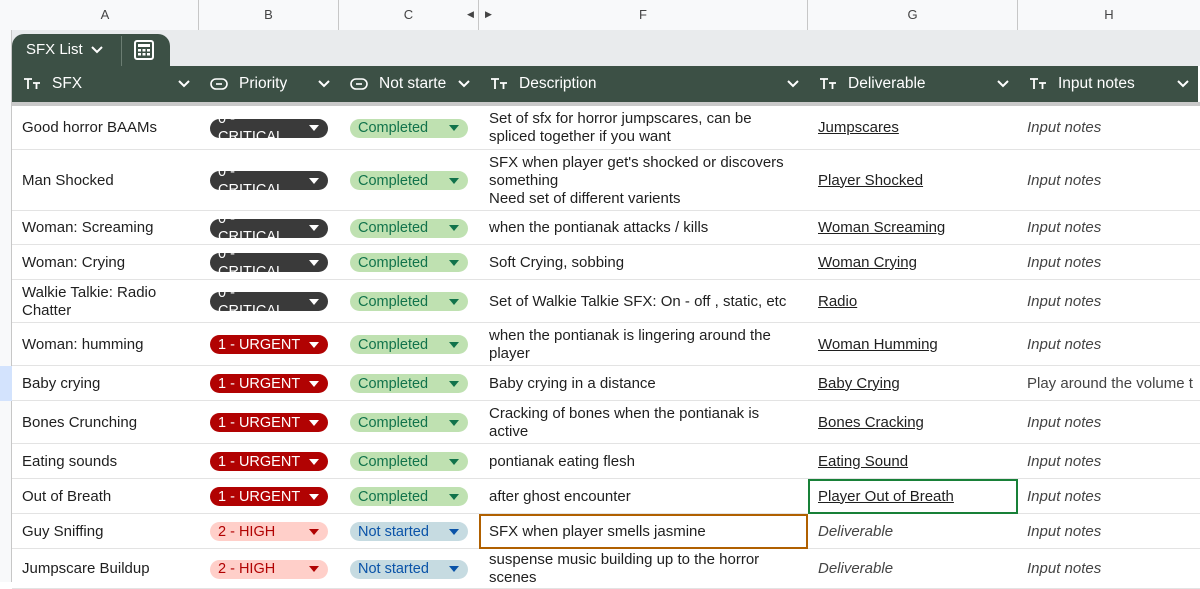 The width and height of the screenshot is (1200, 589). I want to click on deliverable-cell: Woman Screaming, so click(918, 228).